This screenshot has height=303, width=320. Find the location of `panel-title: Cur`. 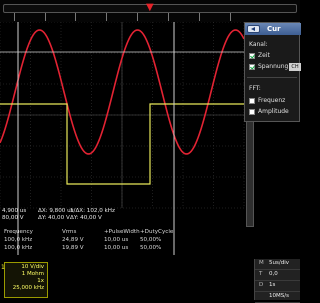

panel-title: Cur is located at coordinates (274, 29).